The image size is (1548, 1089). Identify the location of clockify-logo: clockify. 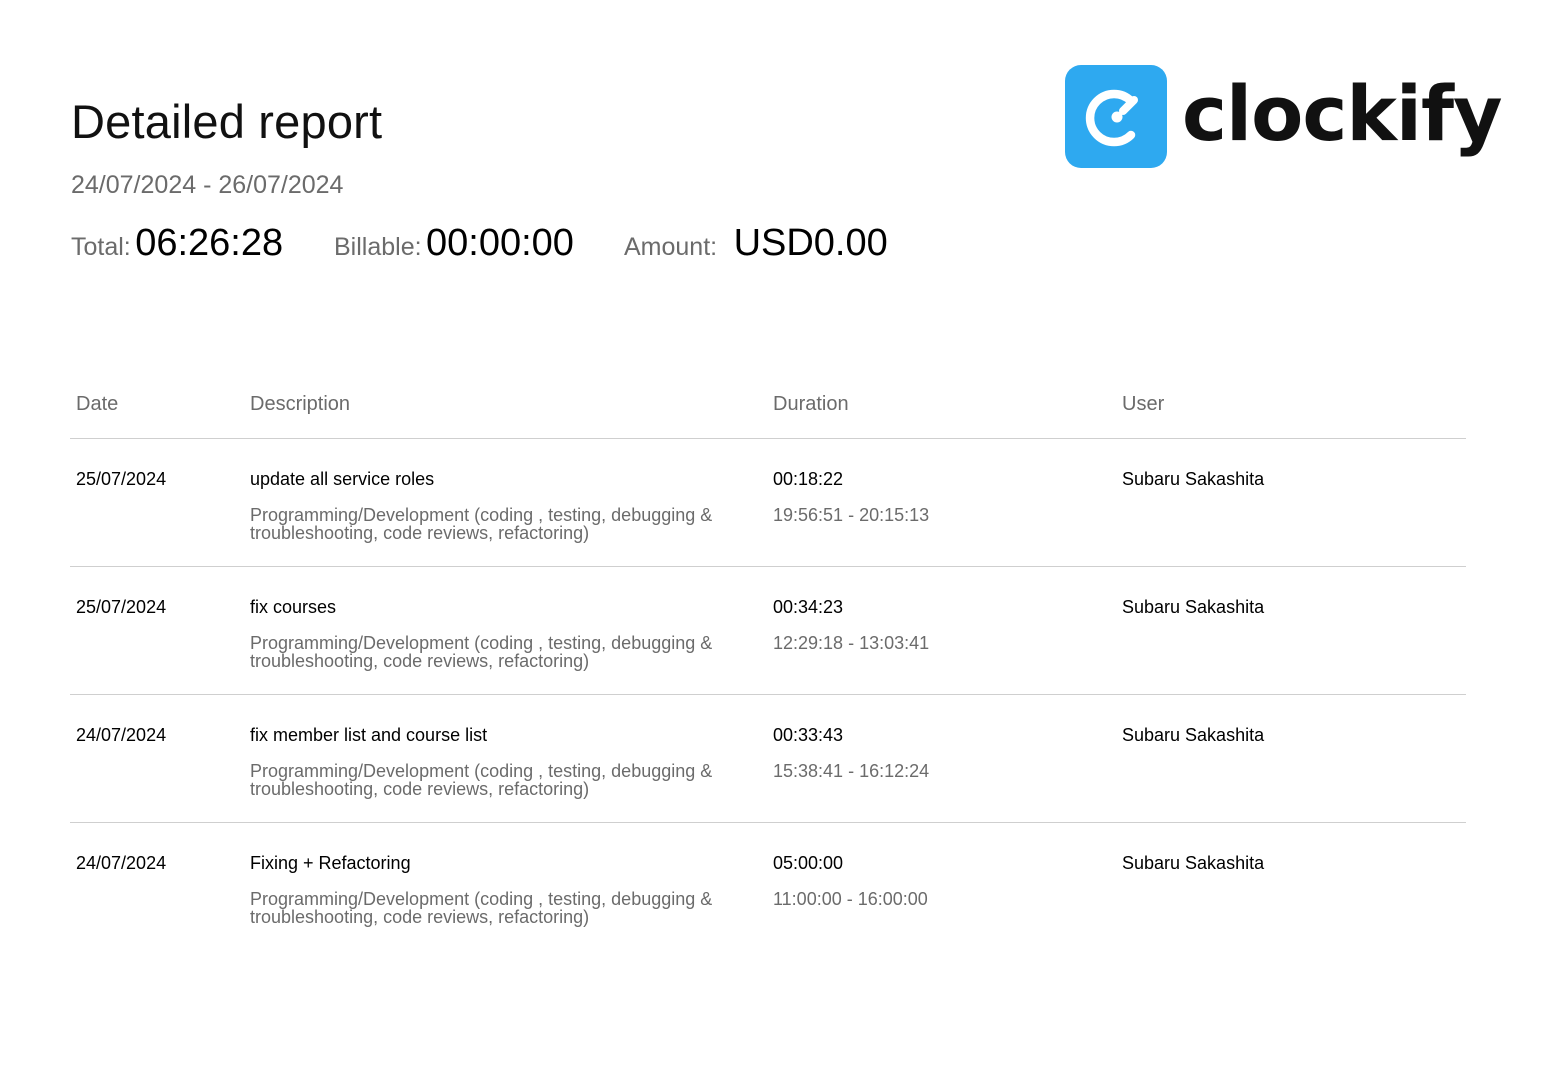
(1284, 117).